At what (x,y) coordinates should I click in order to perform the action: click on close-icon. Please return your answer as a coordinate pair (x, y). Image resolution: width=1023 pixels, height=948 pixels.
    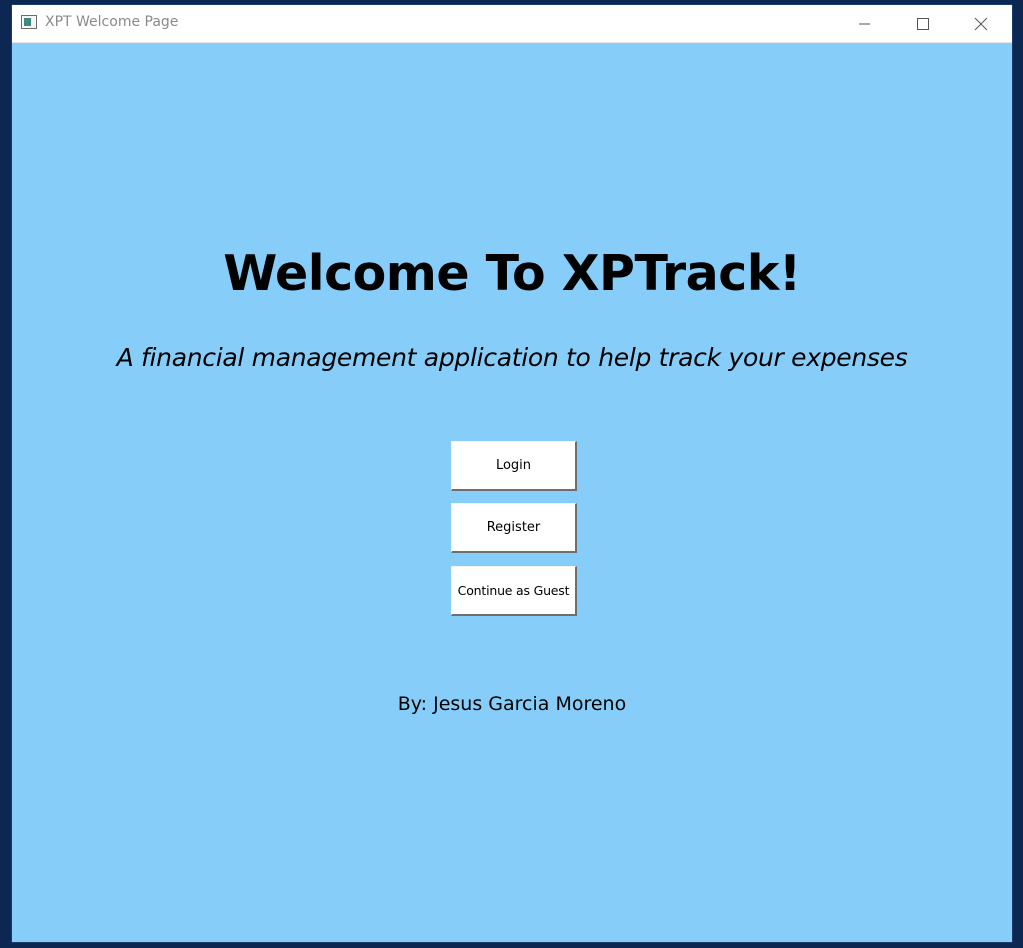
    Looking at the image, I should click on (981, 23).